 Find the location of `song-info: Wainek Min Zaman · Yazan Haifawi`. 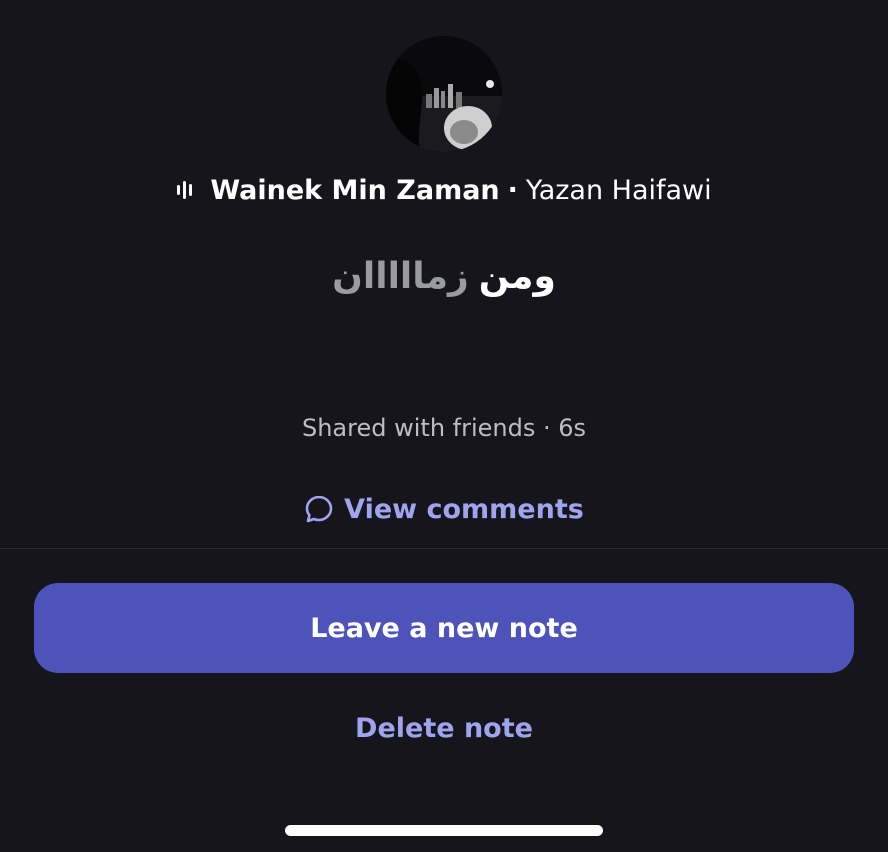

song-info: Wainek Min Zaman · Yazan Haifawi is located at coordinates (444, 190).